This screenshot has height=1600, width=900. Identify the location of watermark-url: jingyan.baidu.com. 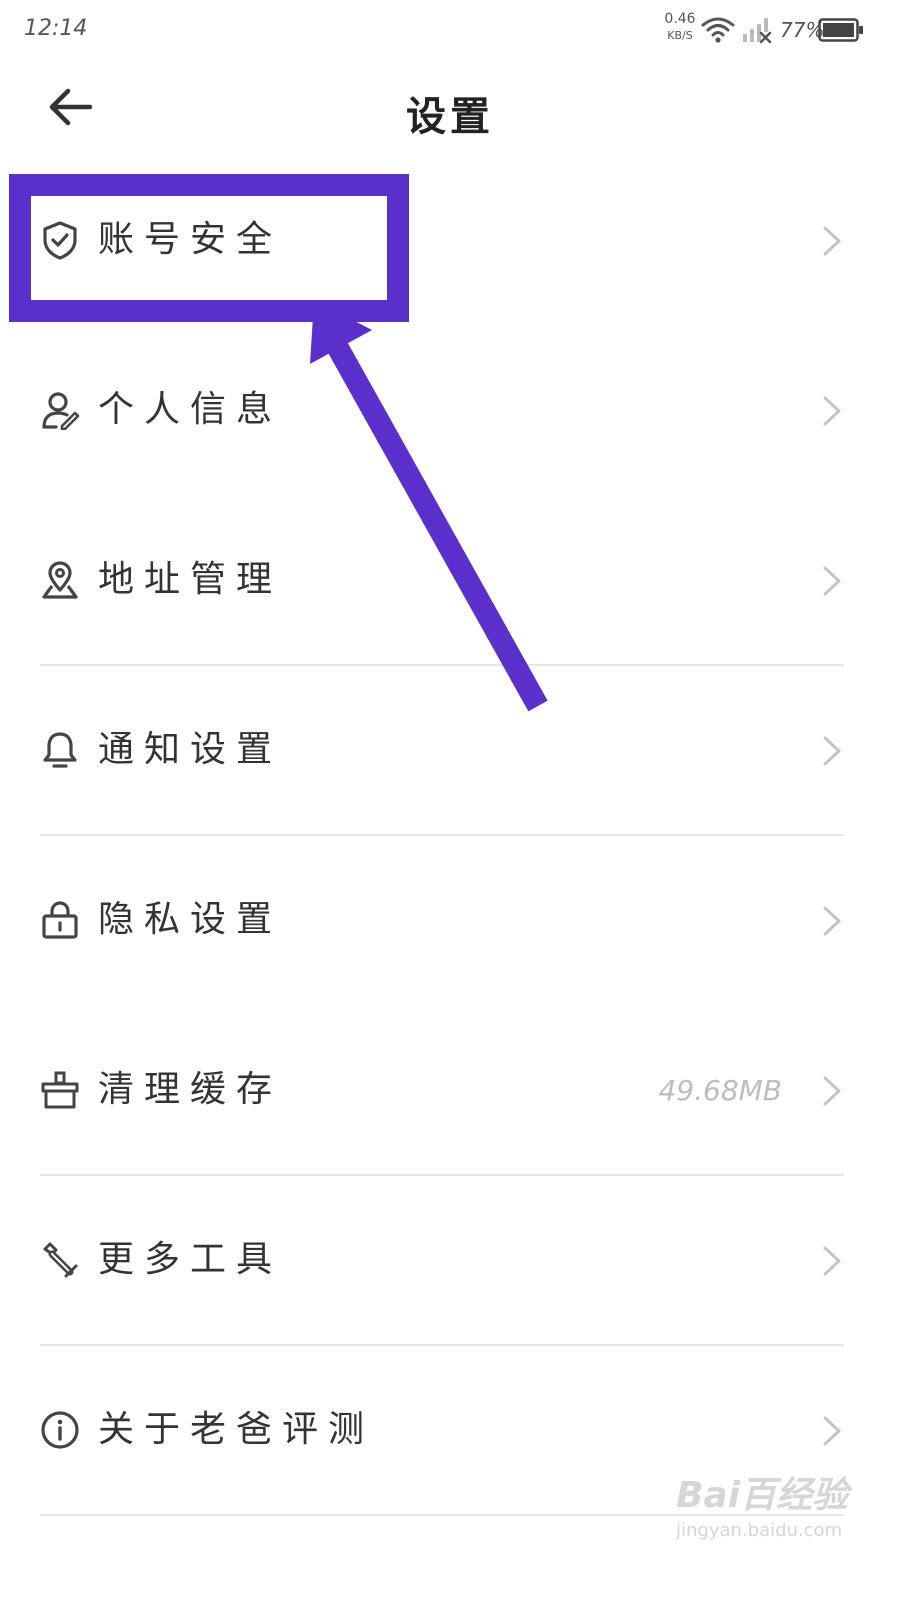
(759, 1530).